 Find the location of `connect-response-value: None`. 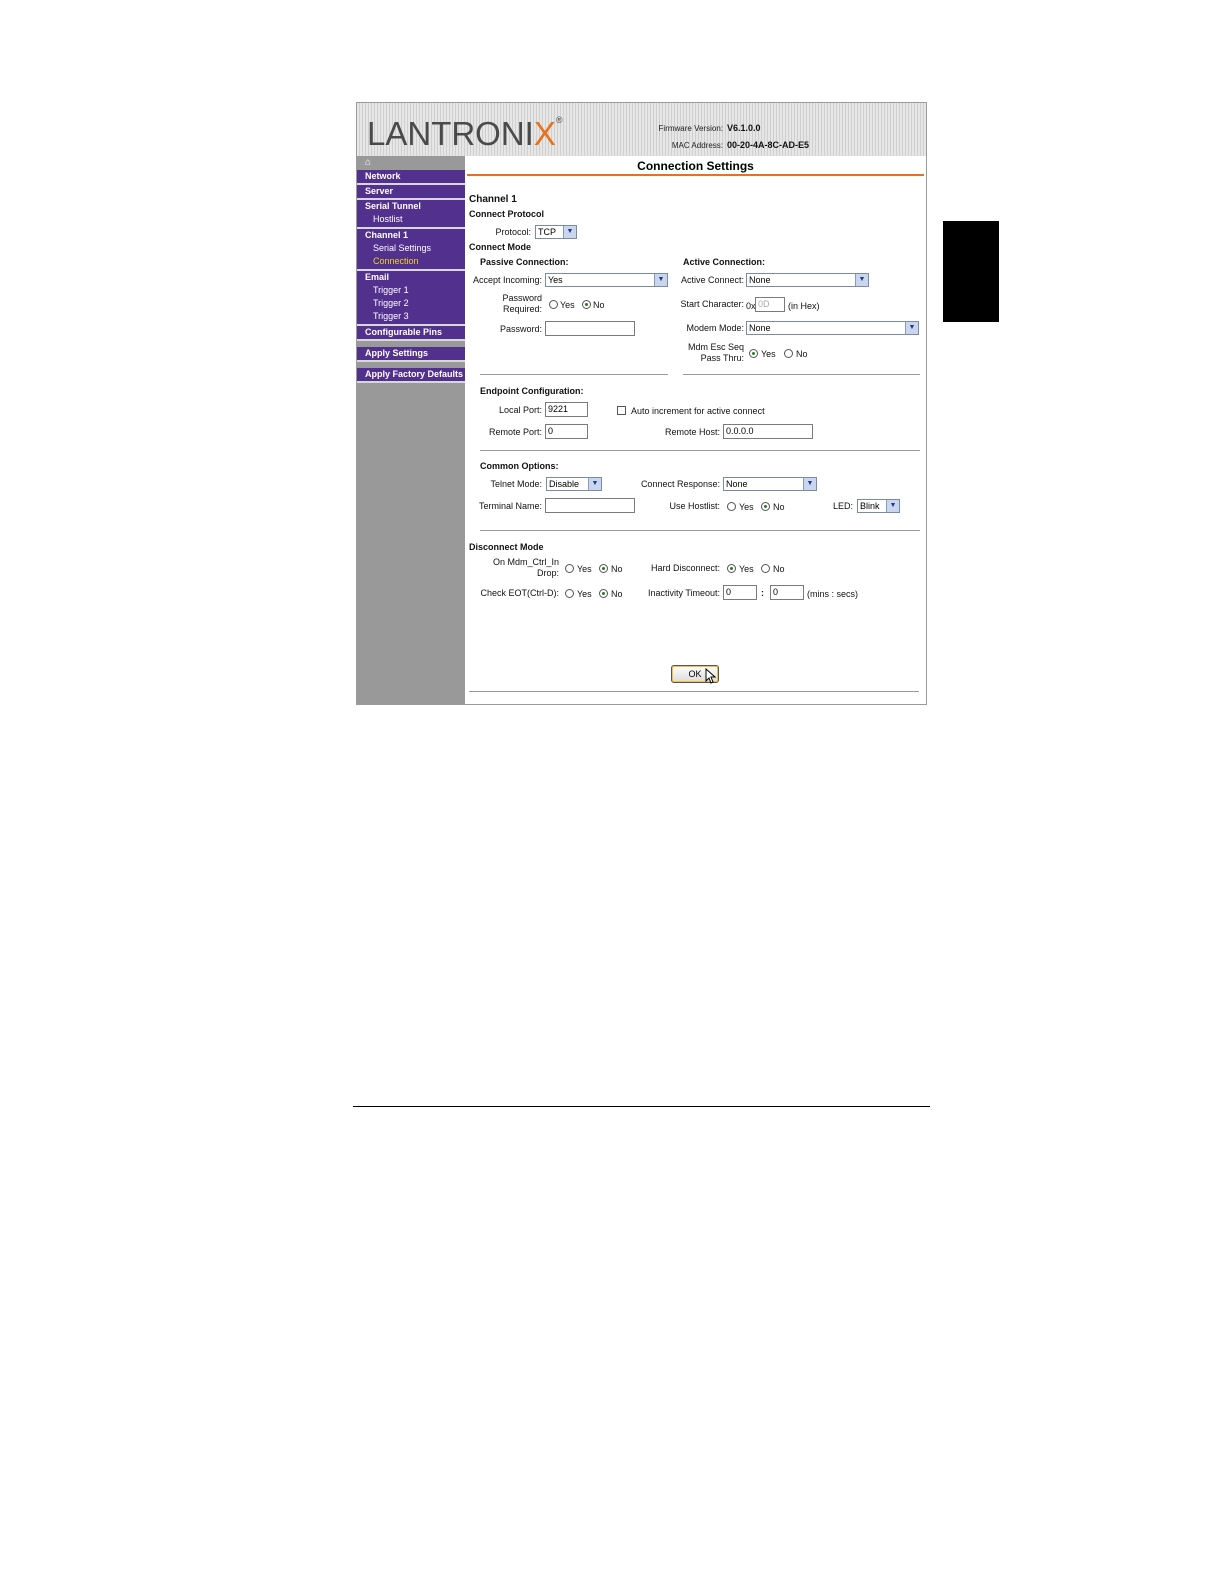

connect-response-value: None is located at coordinates (737, 484).